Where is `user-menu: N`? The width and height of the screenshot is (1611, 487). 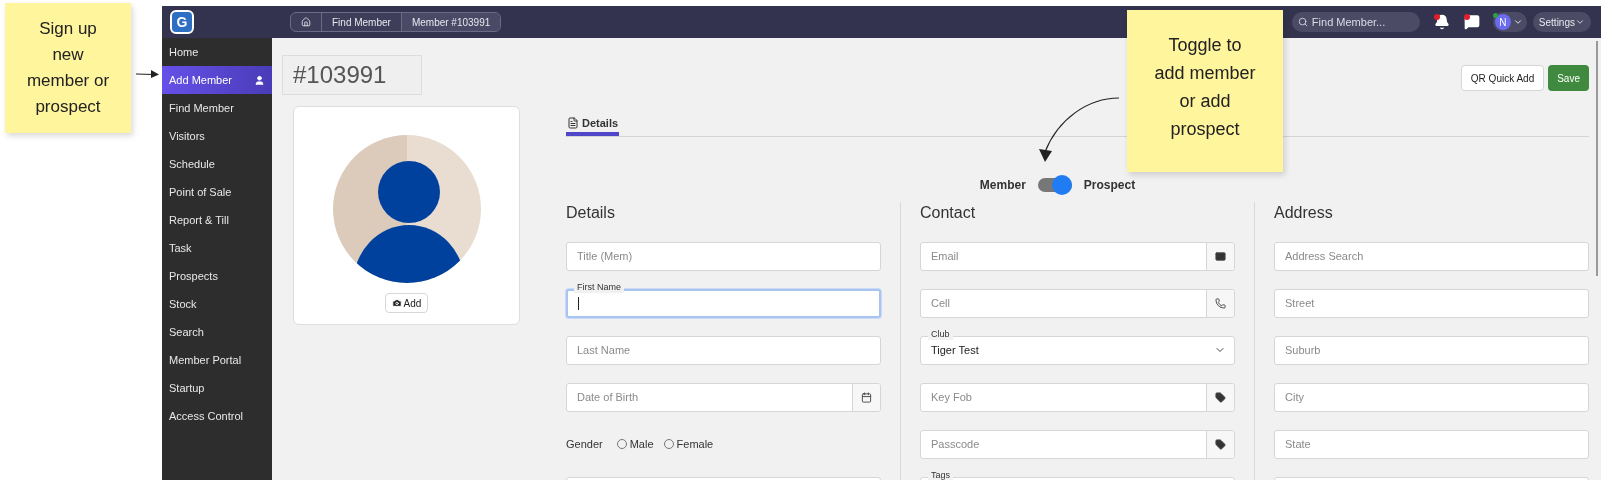
user-menu: N is located at coordinates (1509, 22).